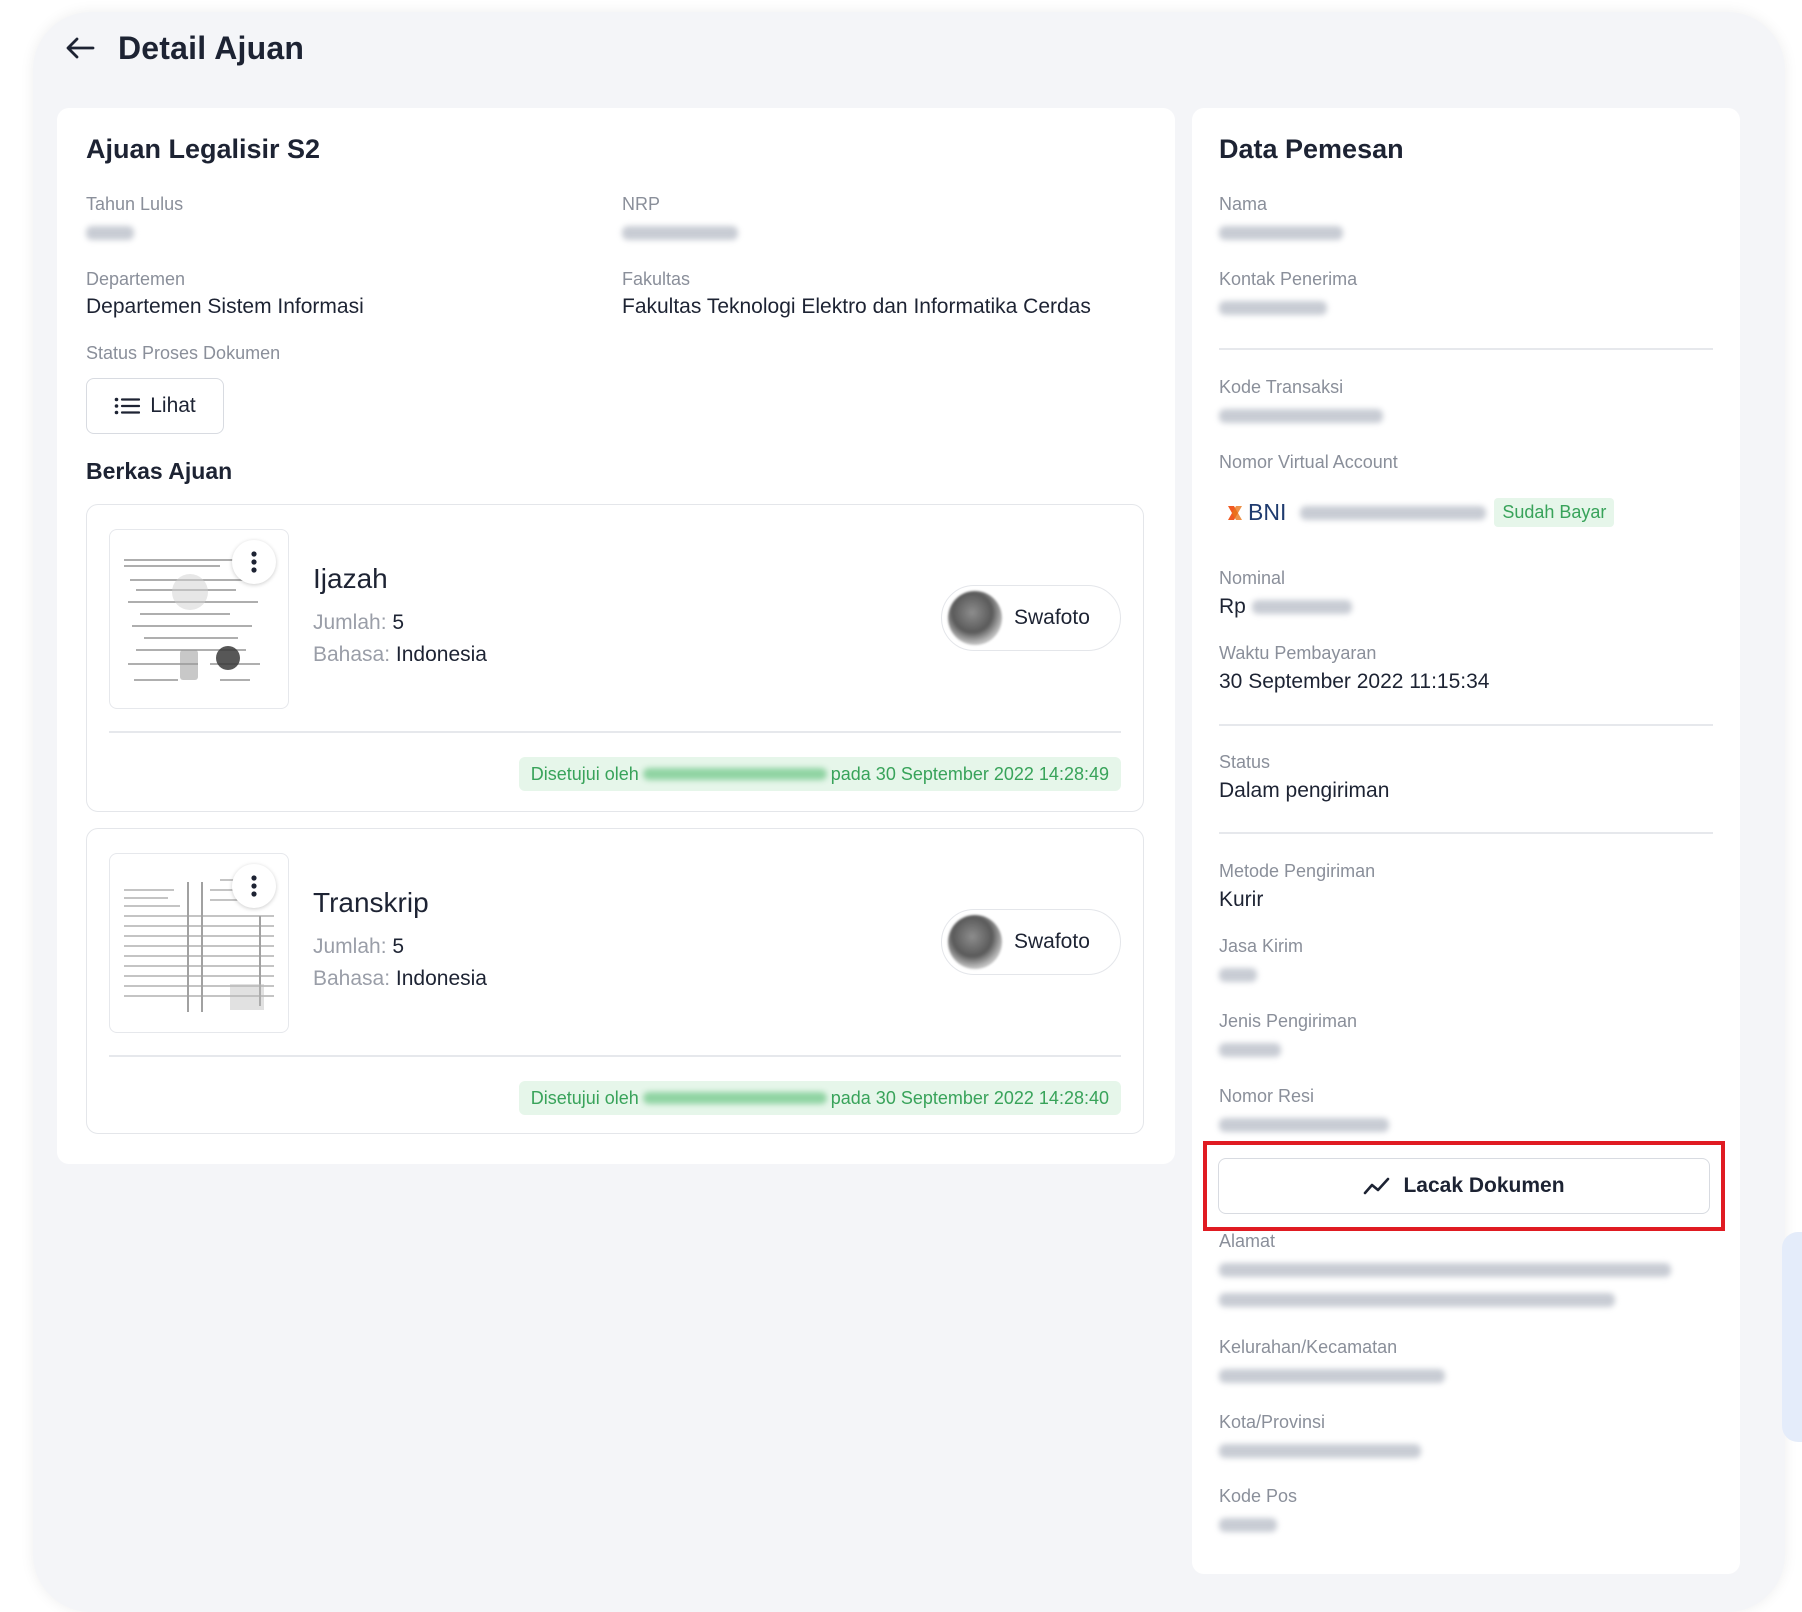  Describe the element at coordinates (1238, 975) in the screenshot. I see `jasa-value-redacted` at that location.